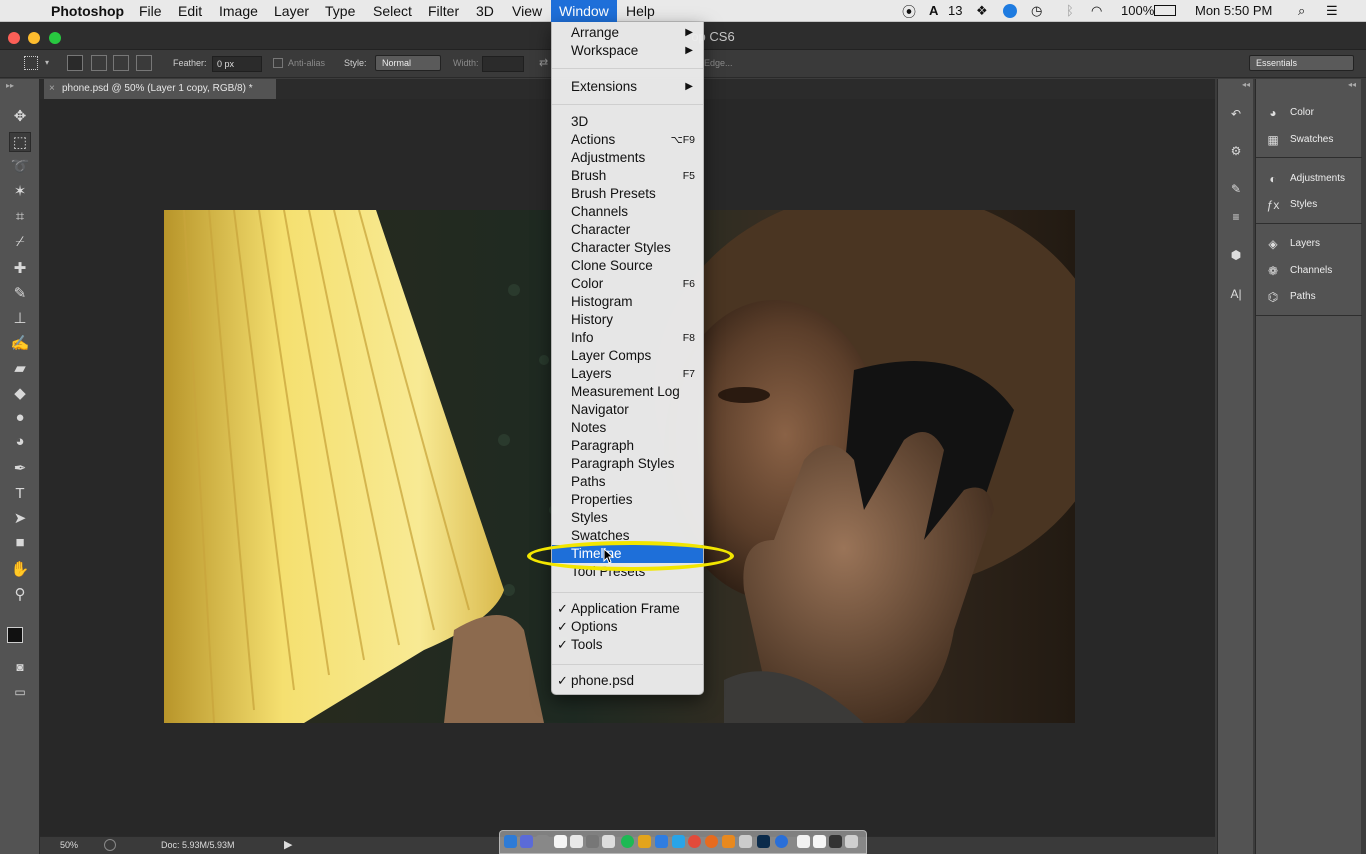  I want to click on menu-item-brush-presets: Brush Presets, so click(627, 194).